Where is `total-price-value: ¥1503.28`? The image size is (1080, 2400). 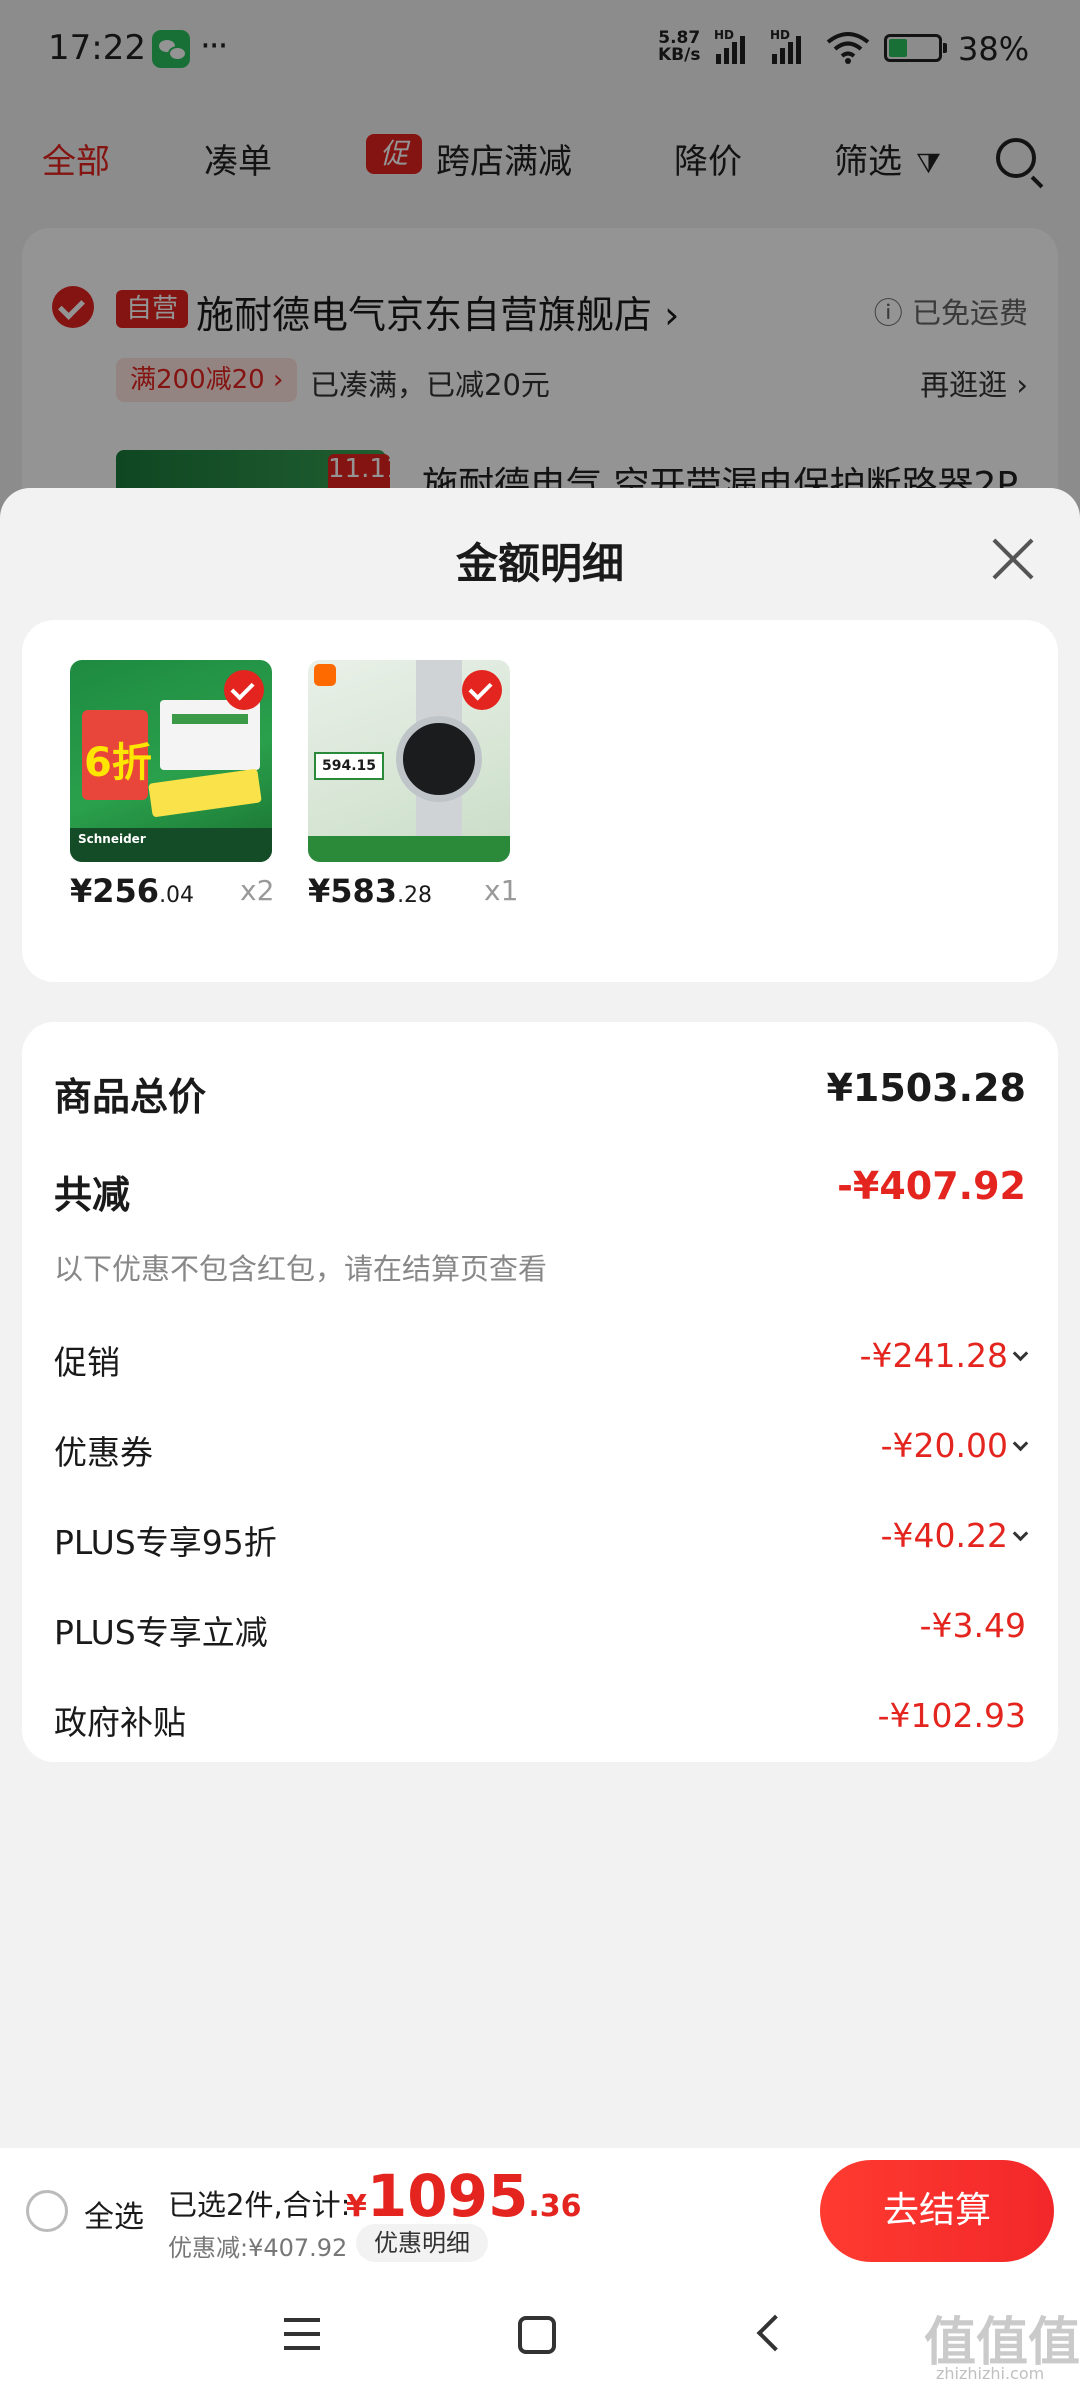
total-price-value: ¥1503.28 is located at coordinates (926, 1088).